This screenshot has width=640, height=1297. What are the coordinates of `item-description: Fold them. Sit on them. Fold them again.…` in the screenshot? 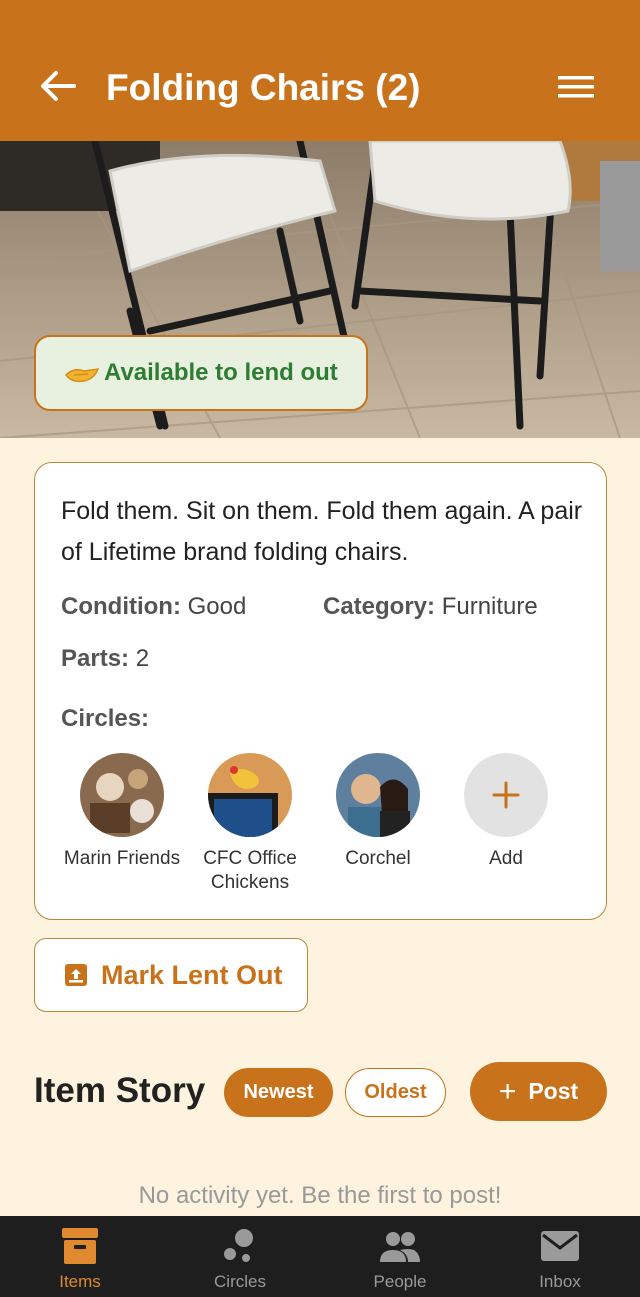 It's located at (322, 531).